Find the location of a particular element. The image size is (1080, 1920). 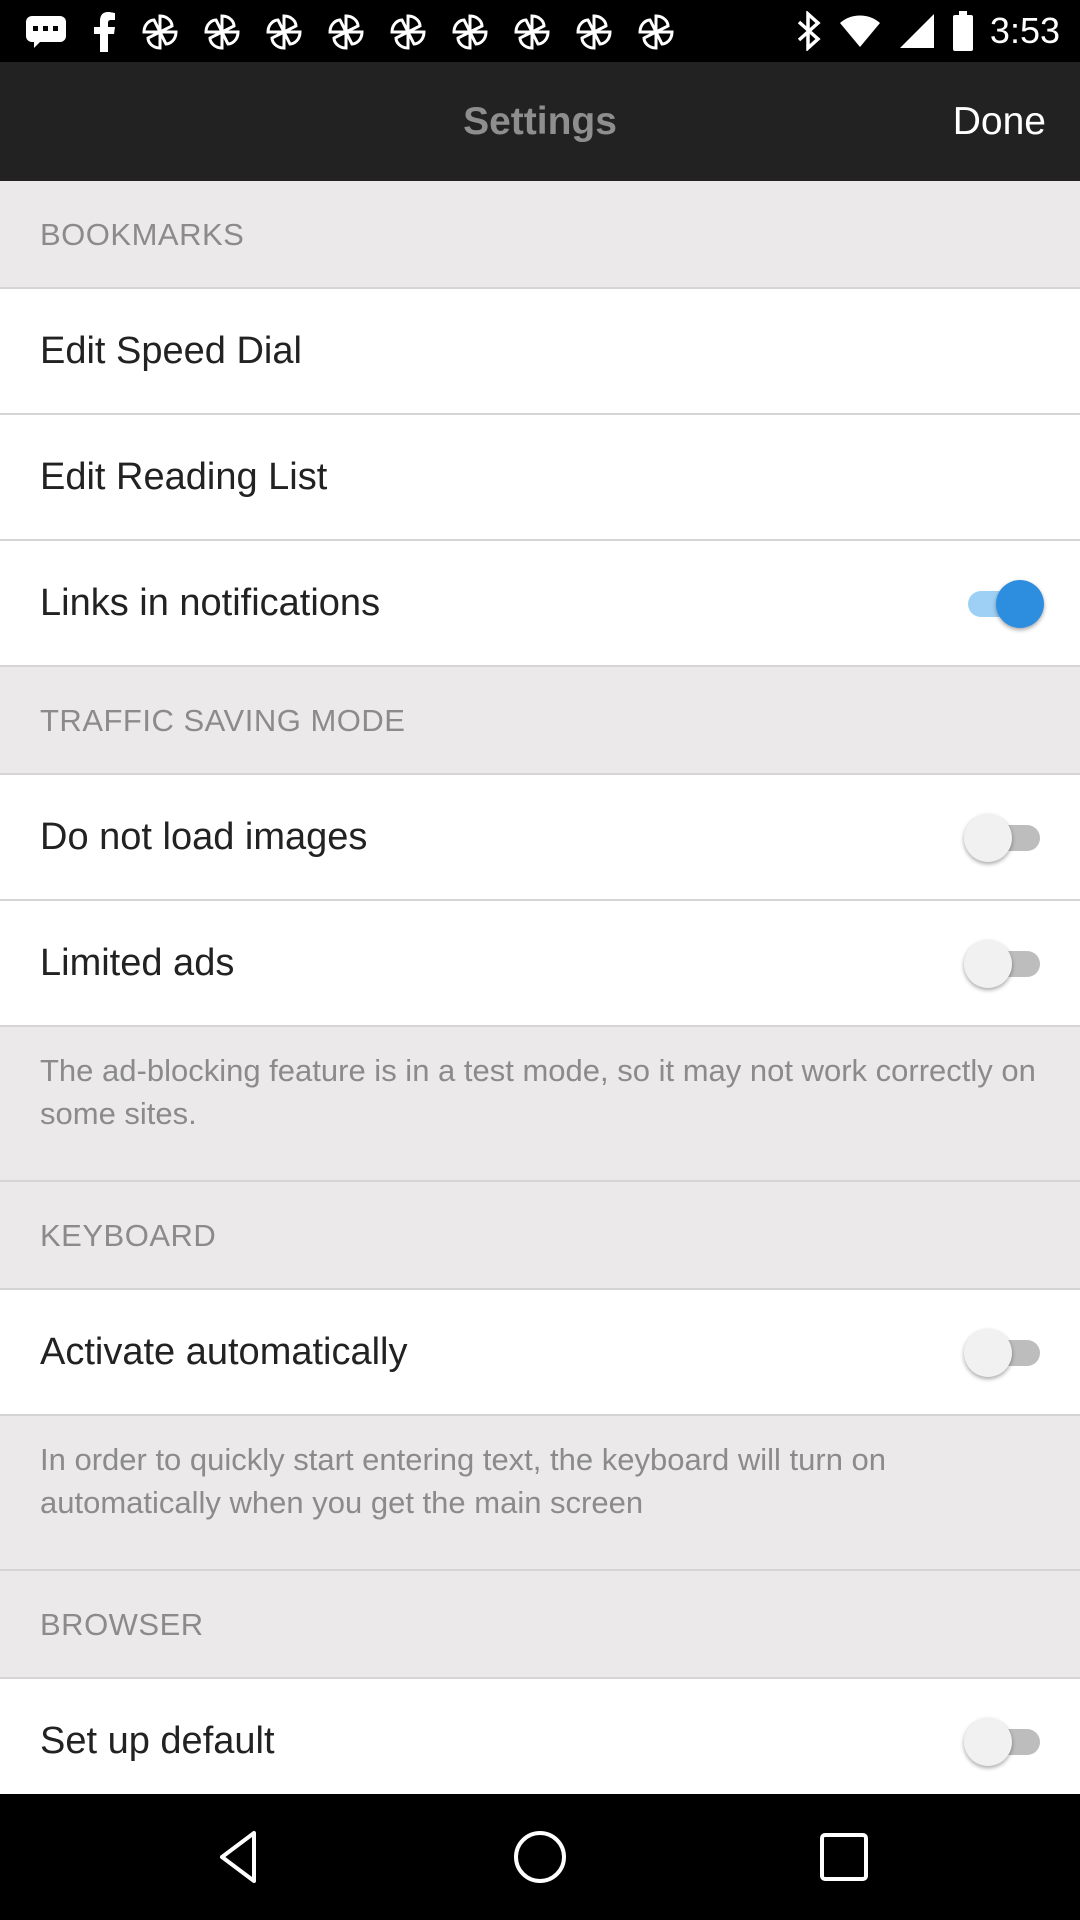

links-in-notifications-label: Links in notifications is located at coordinates (210, 603).